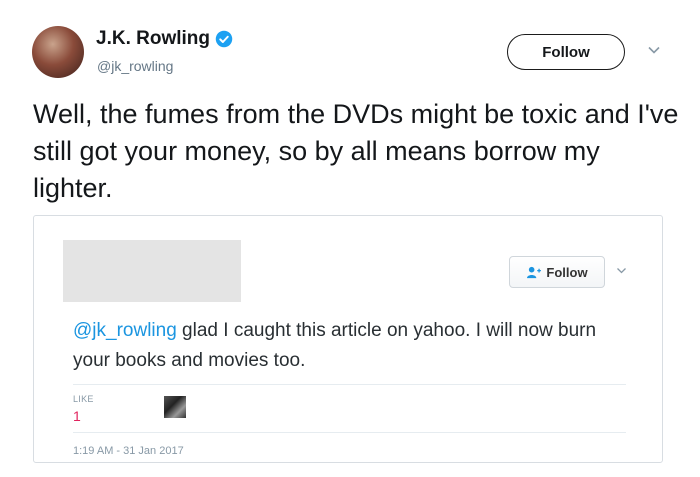 Image resolution: width=700 pixels, height=477 pixels. I want to click on follow-button: Follow, so click(566, 52).